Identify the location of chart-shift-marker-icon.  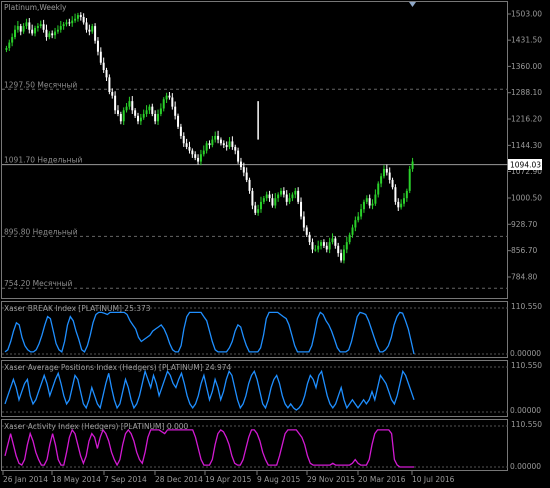
(412, 4).